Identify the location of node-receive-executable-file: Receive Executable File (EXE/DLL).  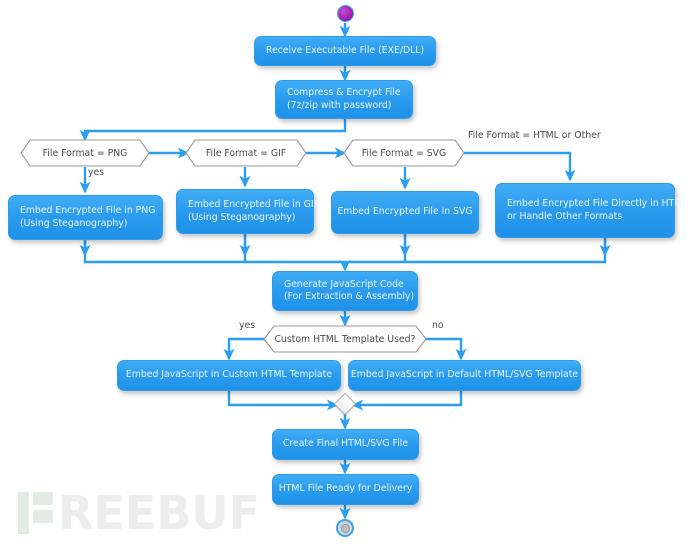
(345, 51).